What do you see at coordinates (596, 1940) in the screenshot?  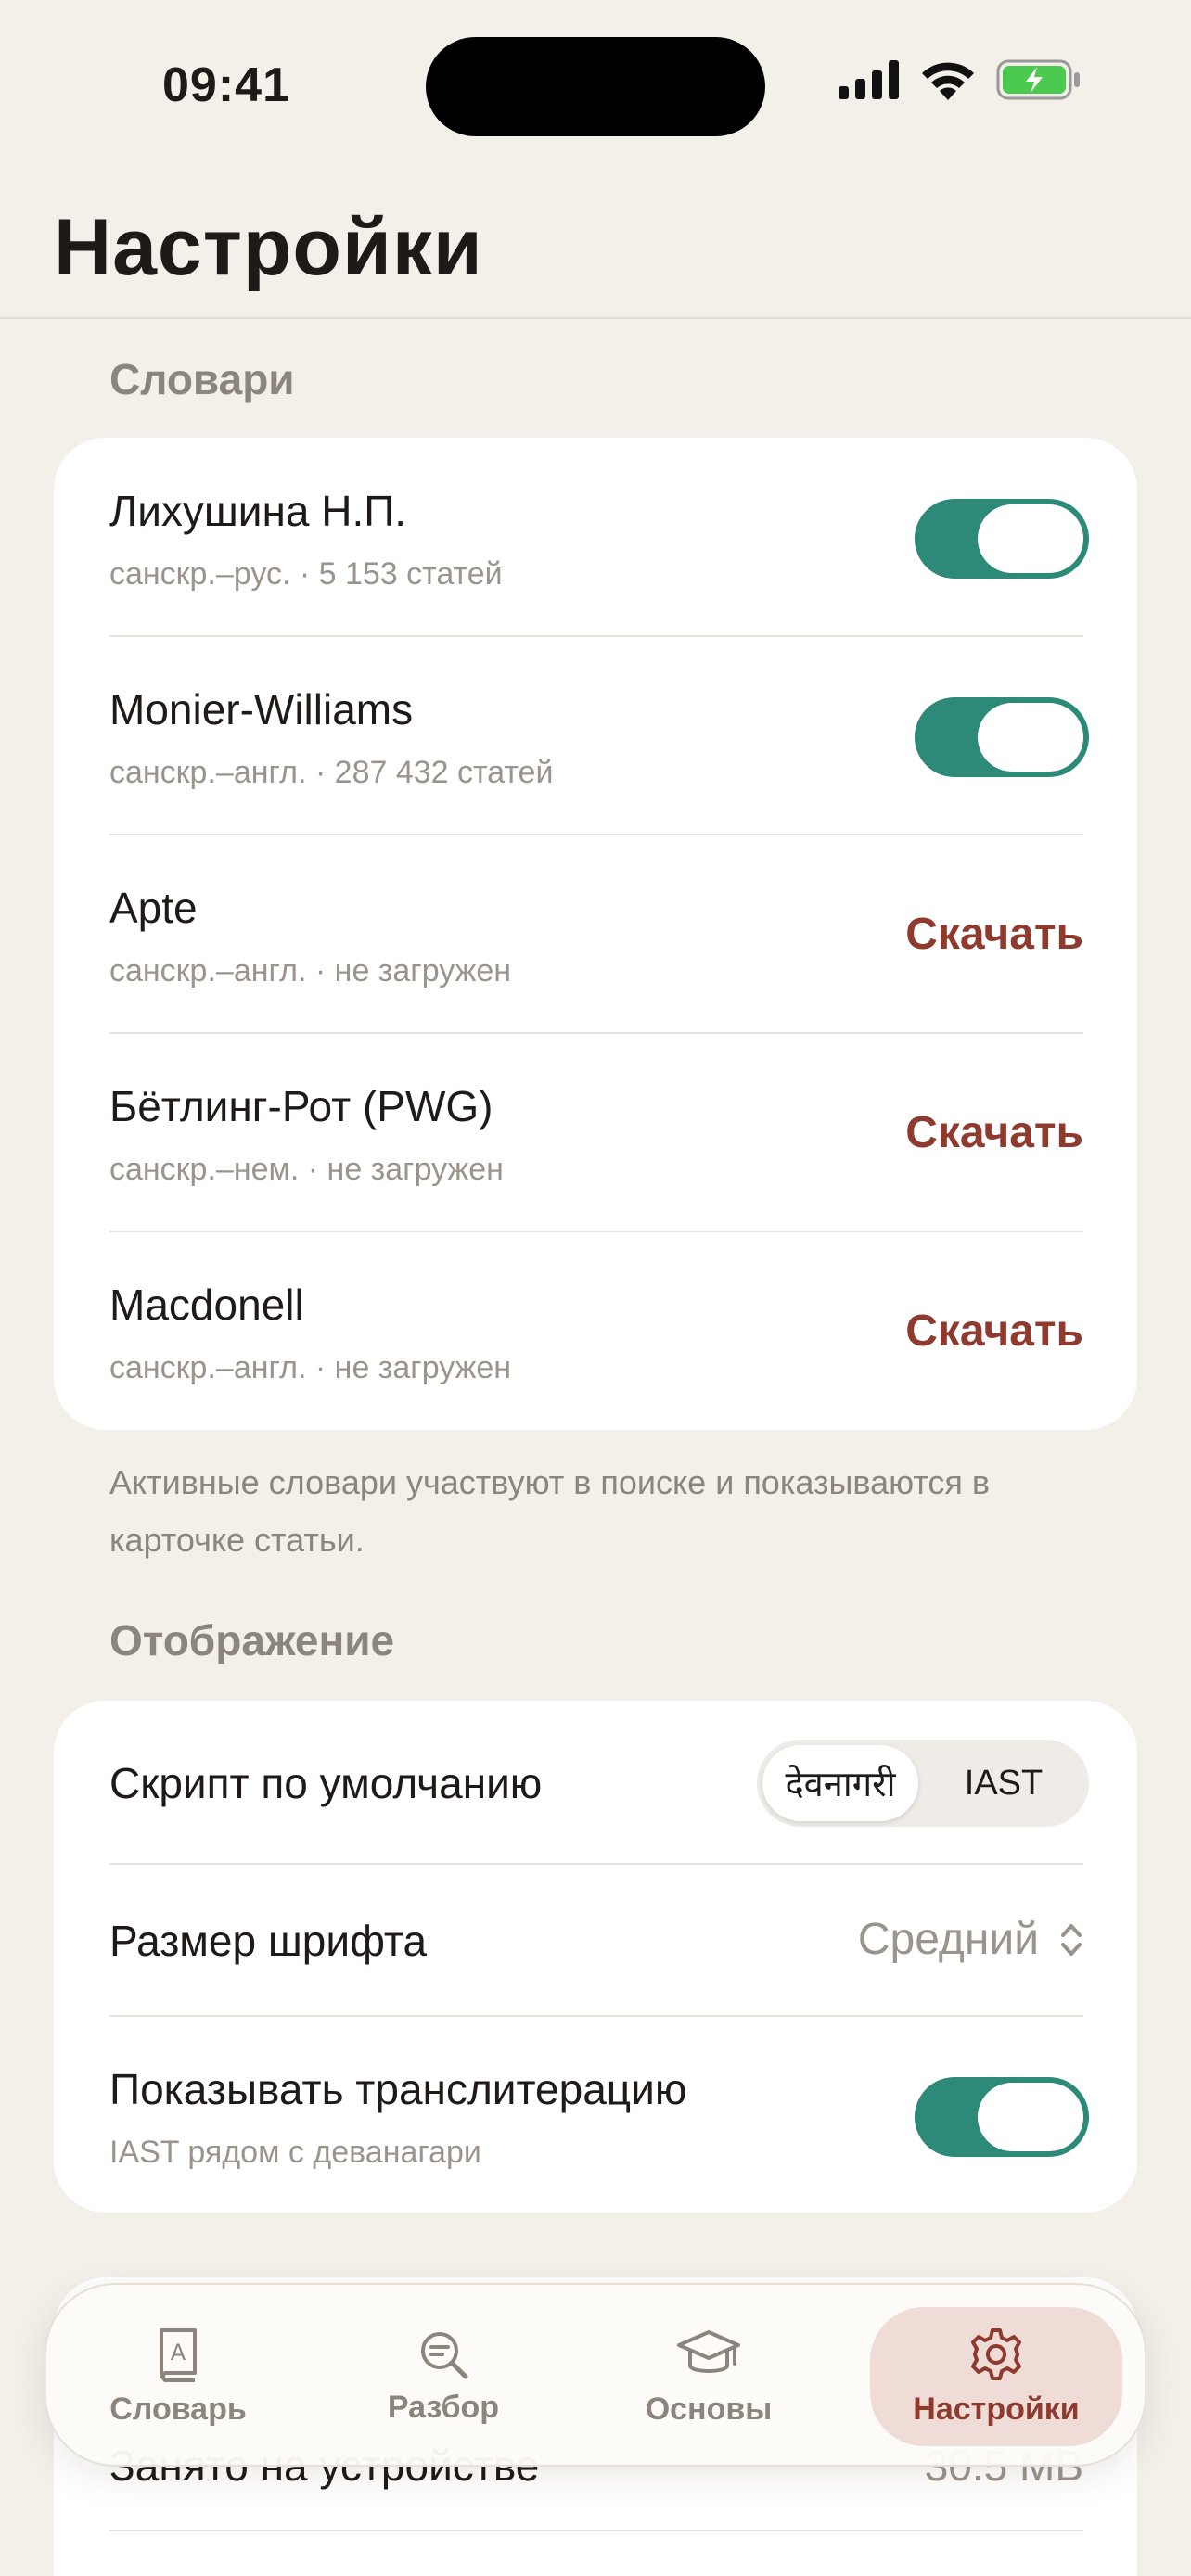 I see `font-size-row: Размер шрифта Средний` at bounding box center [596, 1940].